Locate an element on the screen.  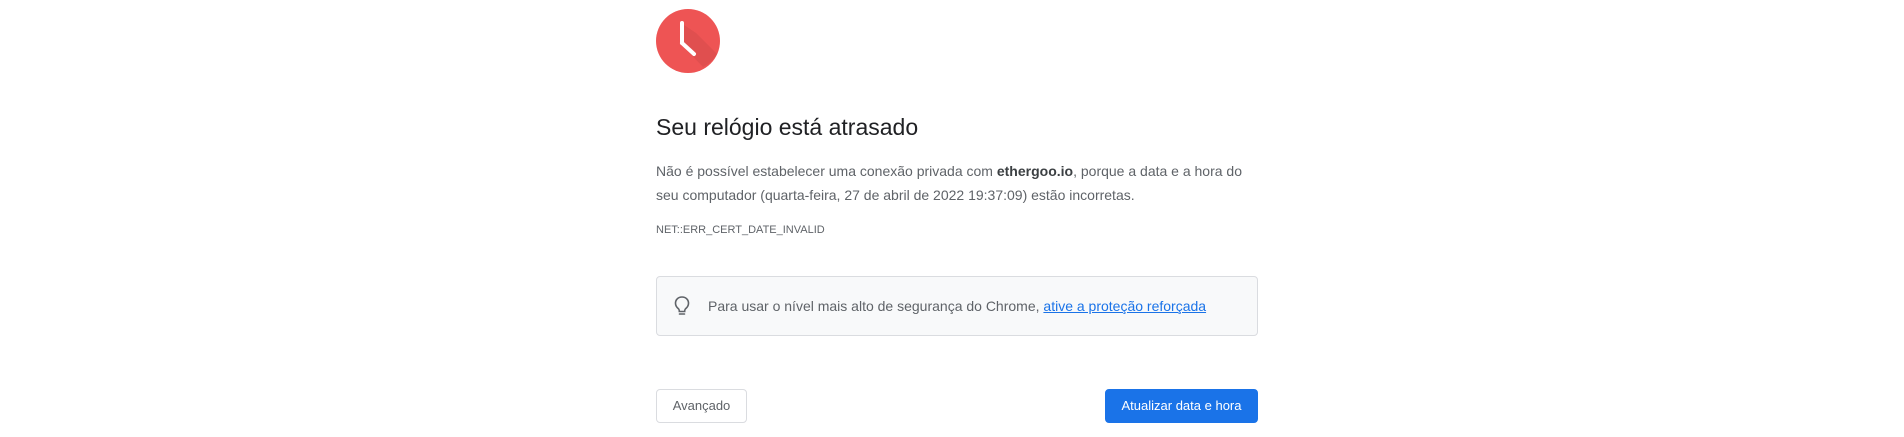
update-date-time-button: Atualizar data e hora is located at coordinates (1181, 406).